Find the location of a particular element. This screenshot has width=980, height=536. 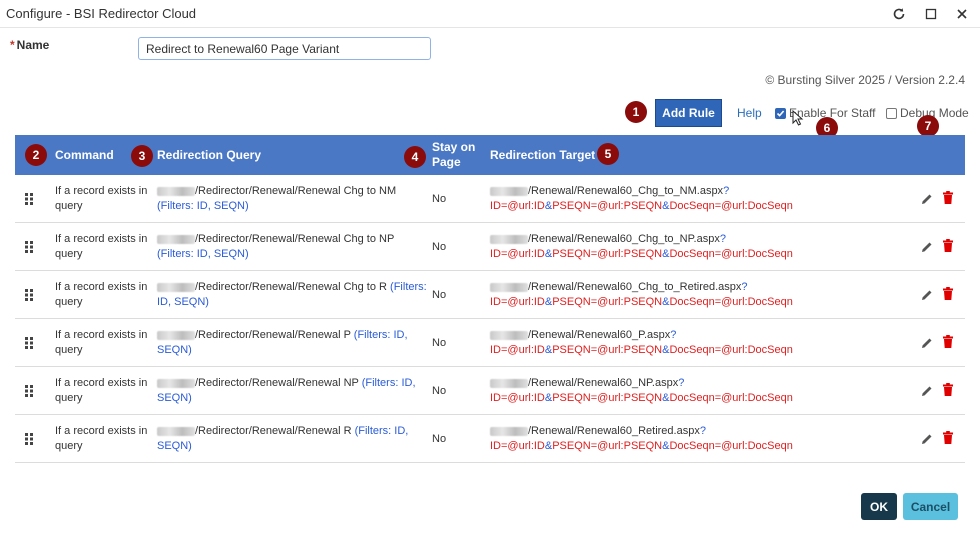

callout-badge-7: 7 is located at coordinates (928, 126).